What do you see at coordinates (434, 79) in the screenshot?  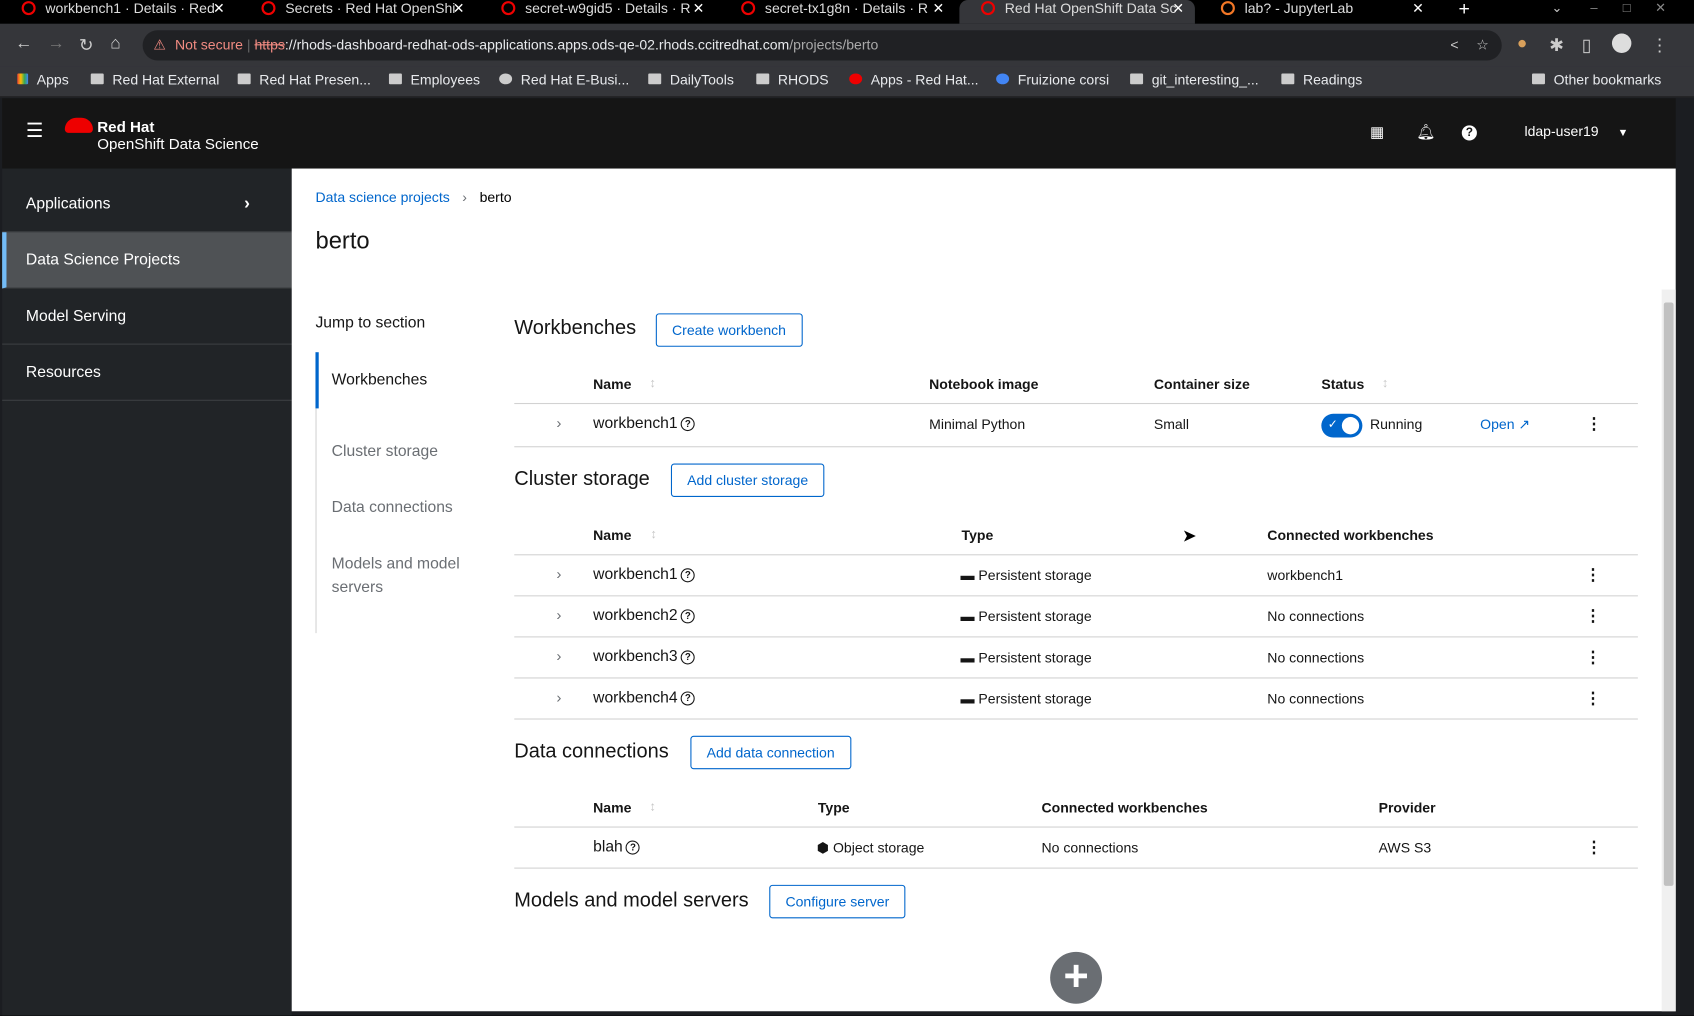 I see `bookmark-folder: Employees` at bounding box center [434, 79].